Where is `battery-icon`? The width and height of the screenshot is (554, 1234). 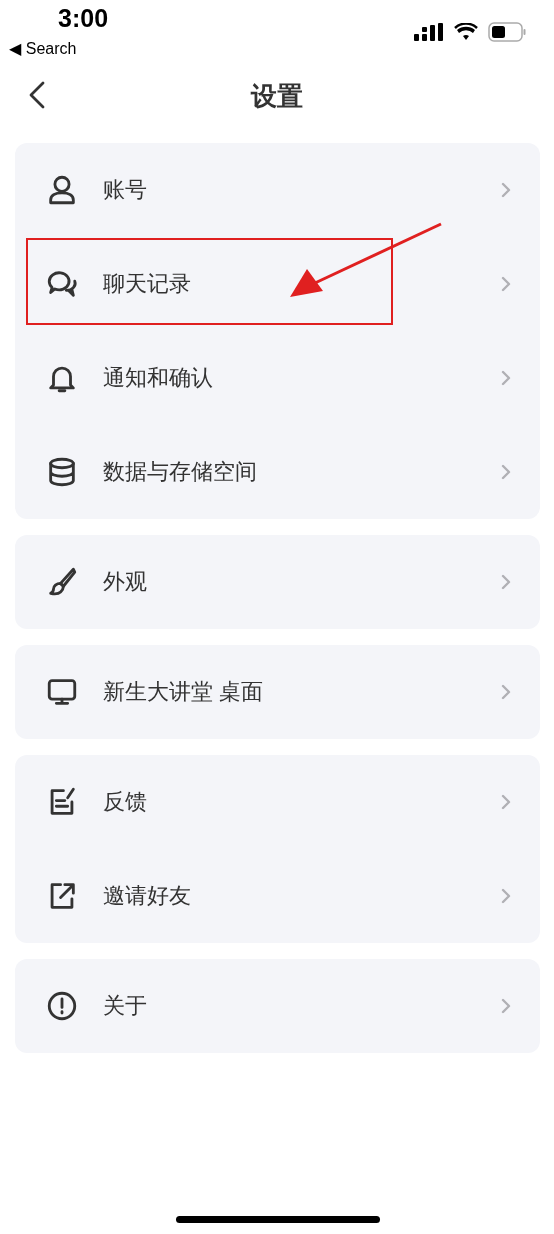 battery-icon is located at coordinates (507, 32).